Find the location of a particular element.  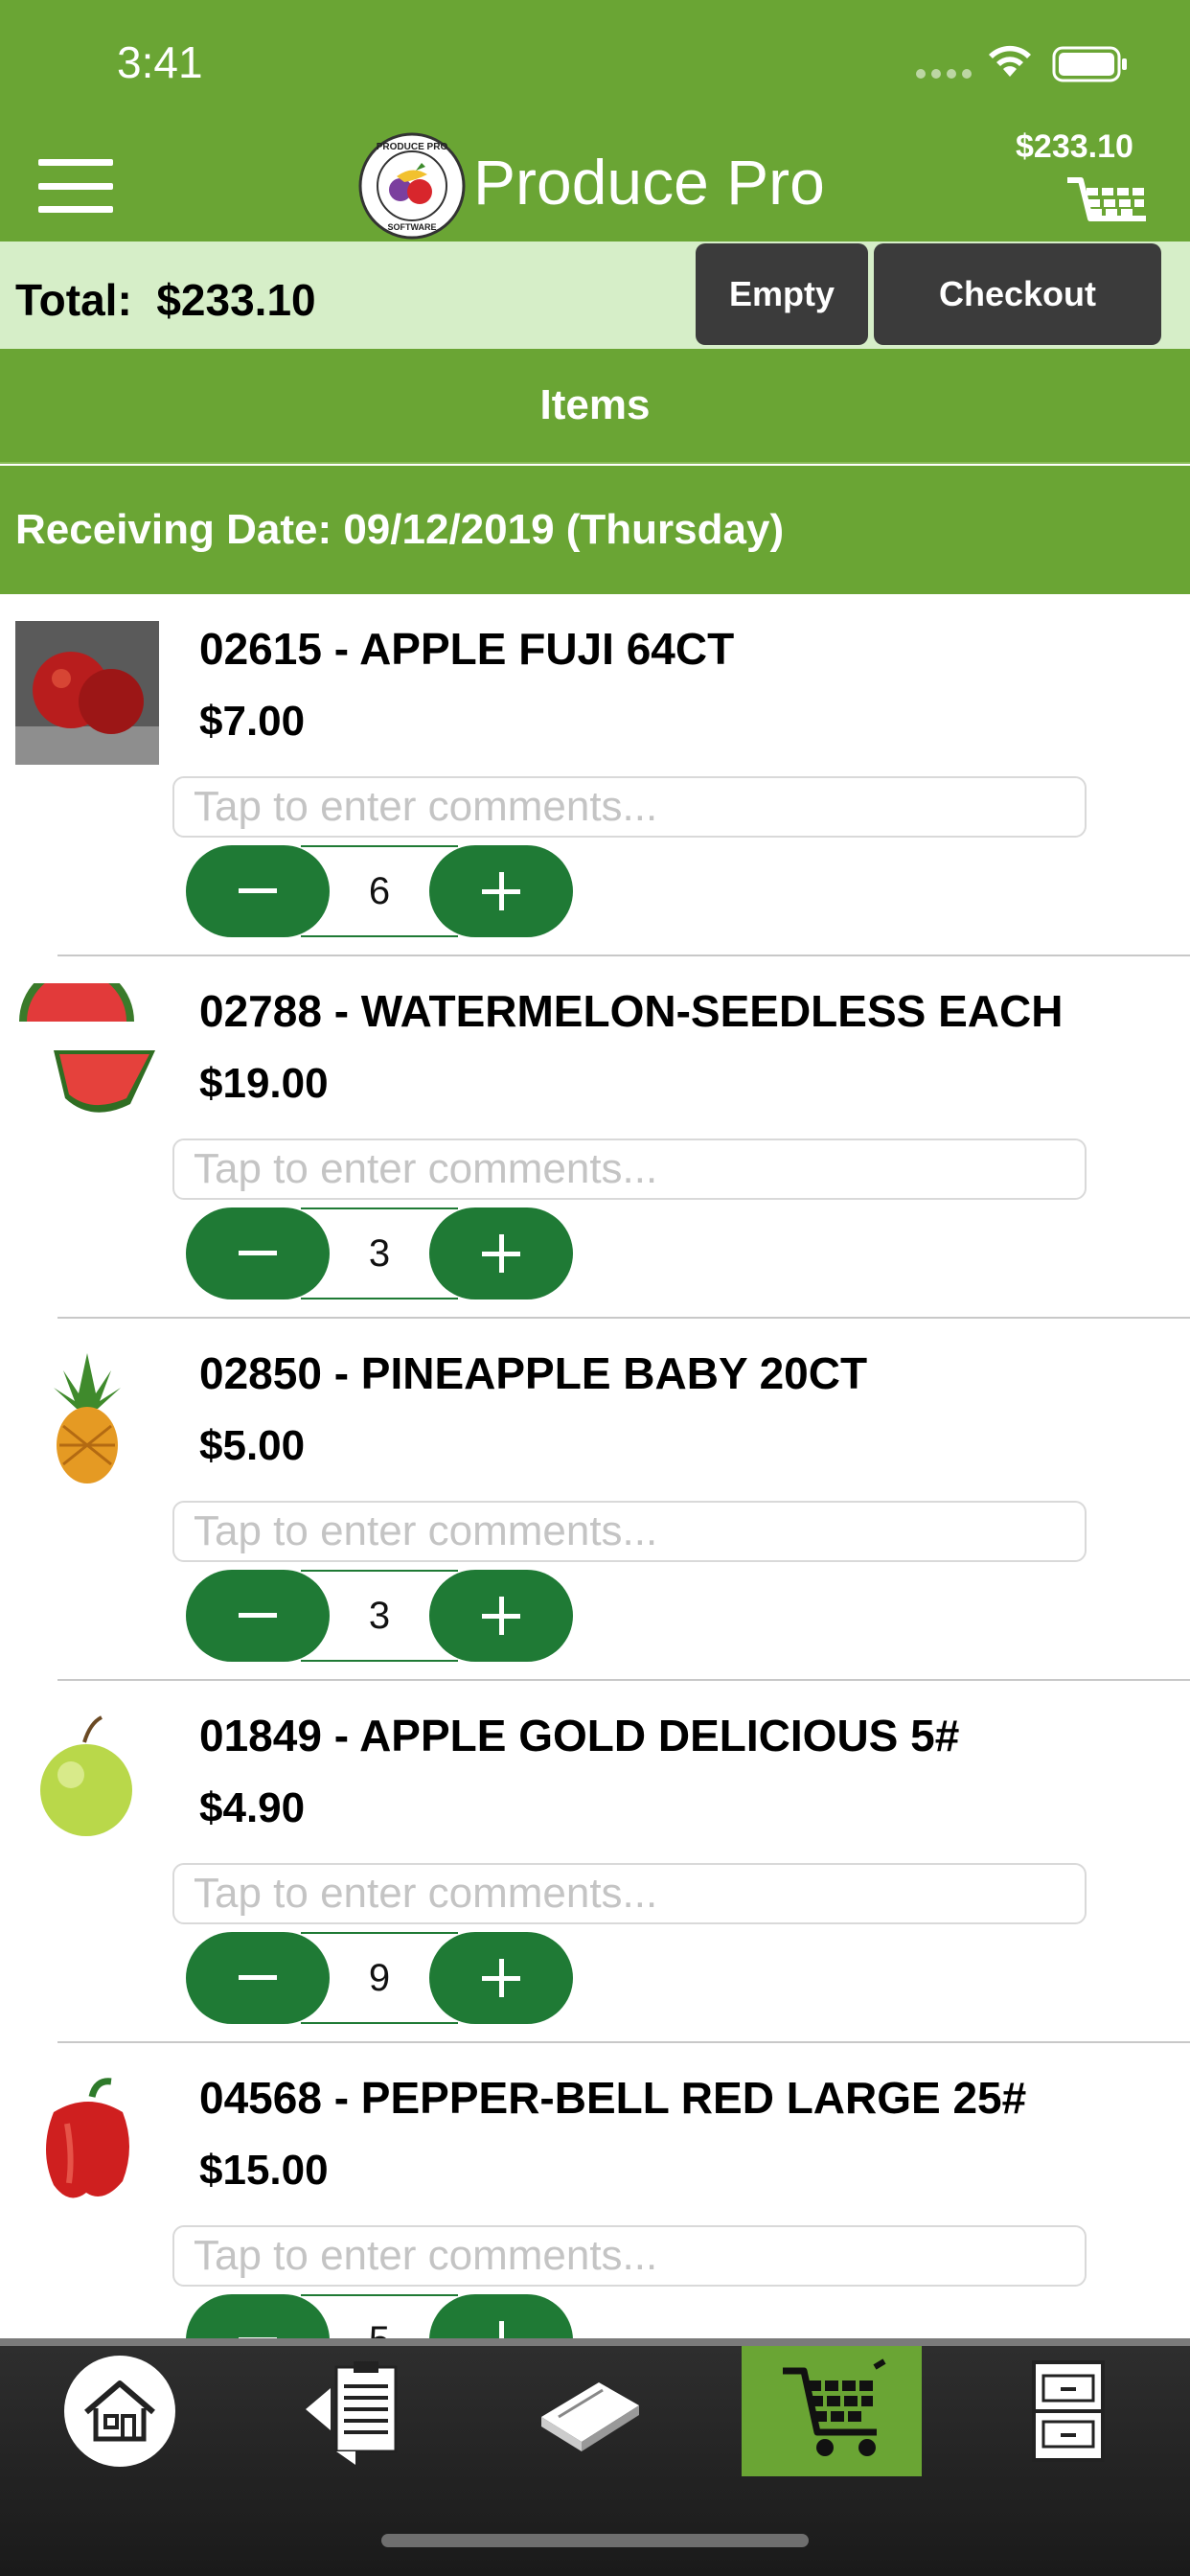

empty-cart-button: Empty is located at coordinates (782, 294).